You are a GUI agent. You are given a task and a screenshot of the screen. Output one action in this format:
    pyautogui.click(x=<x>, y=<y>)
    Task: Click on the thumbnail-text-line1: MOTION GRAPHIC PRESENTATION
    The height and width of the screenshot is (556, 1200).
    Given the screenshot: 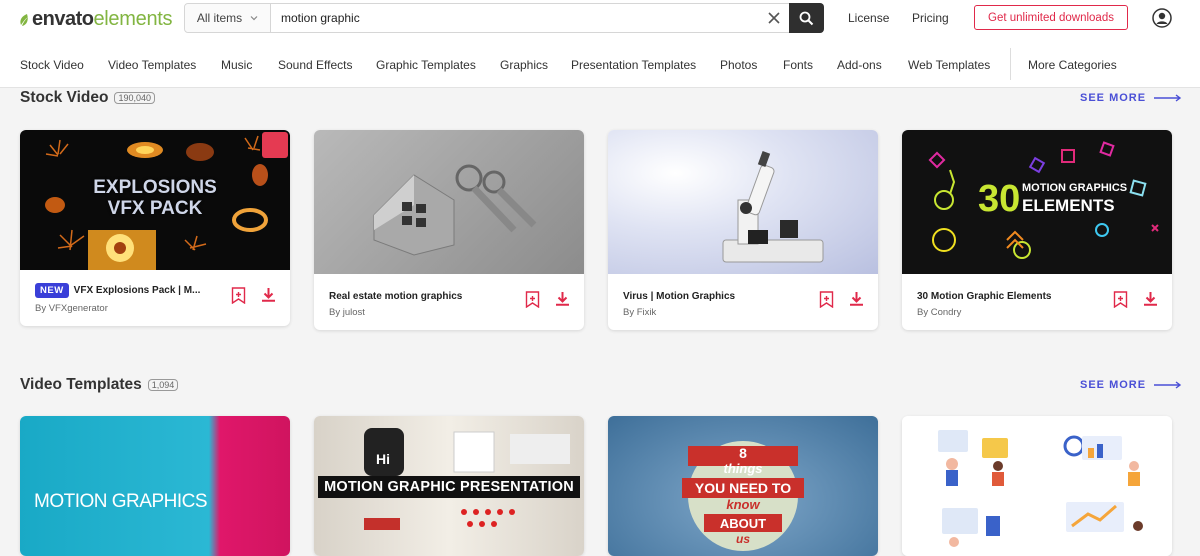 What is the action you would take?
    pyautogui.click(x=449, y=487)
    